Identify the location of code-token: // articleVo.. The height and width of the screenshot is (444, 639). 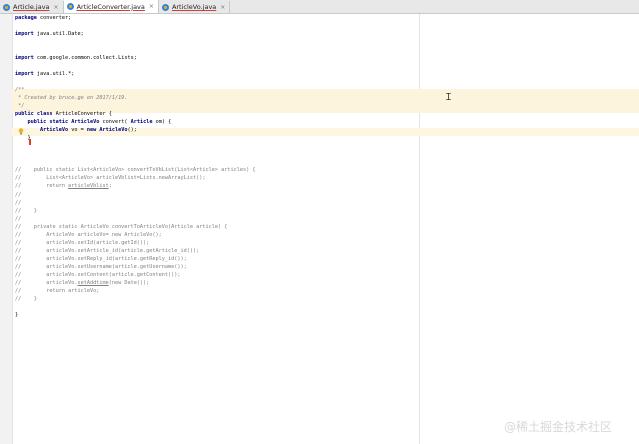
(46, 283).